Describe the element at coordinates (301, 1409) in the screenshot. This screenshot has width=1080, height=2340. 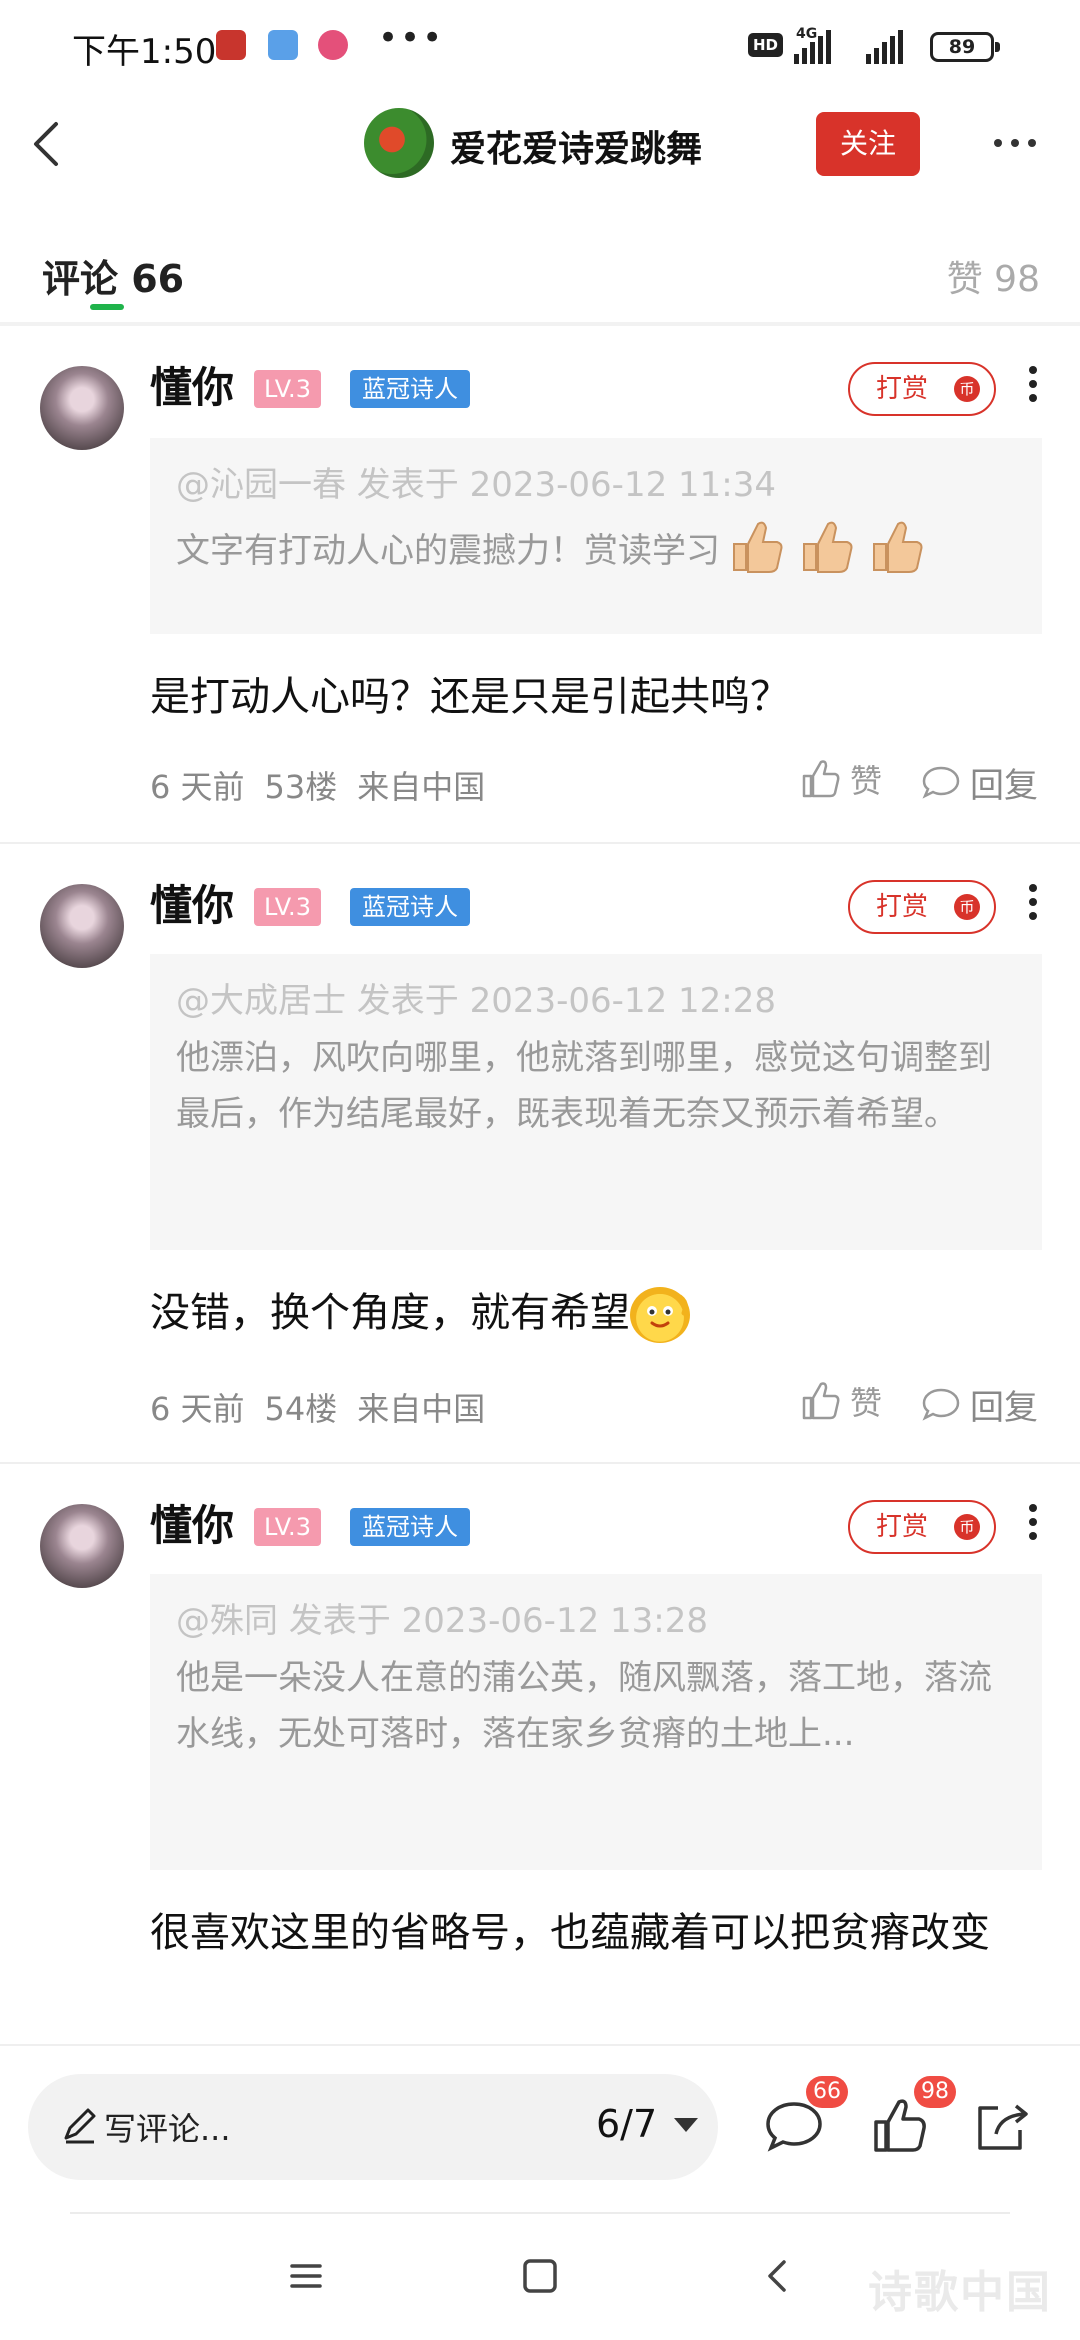
I see `comment-floor: 54楼` at that location.